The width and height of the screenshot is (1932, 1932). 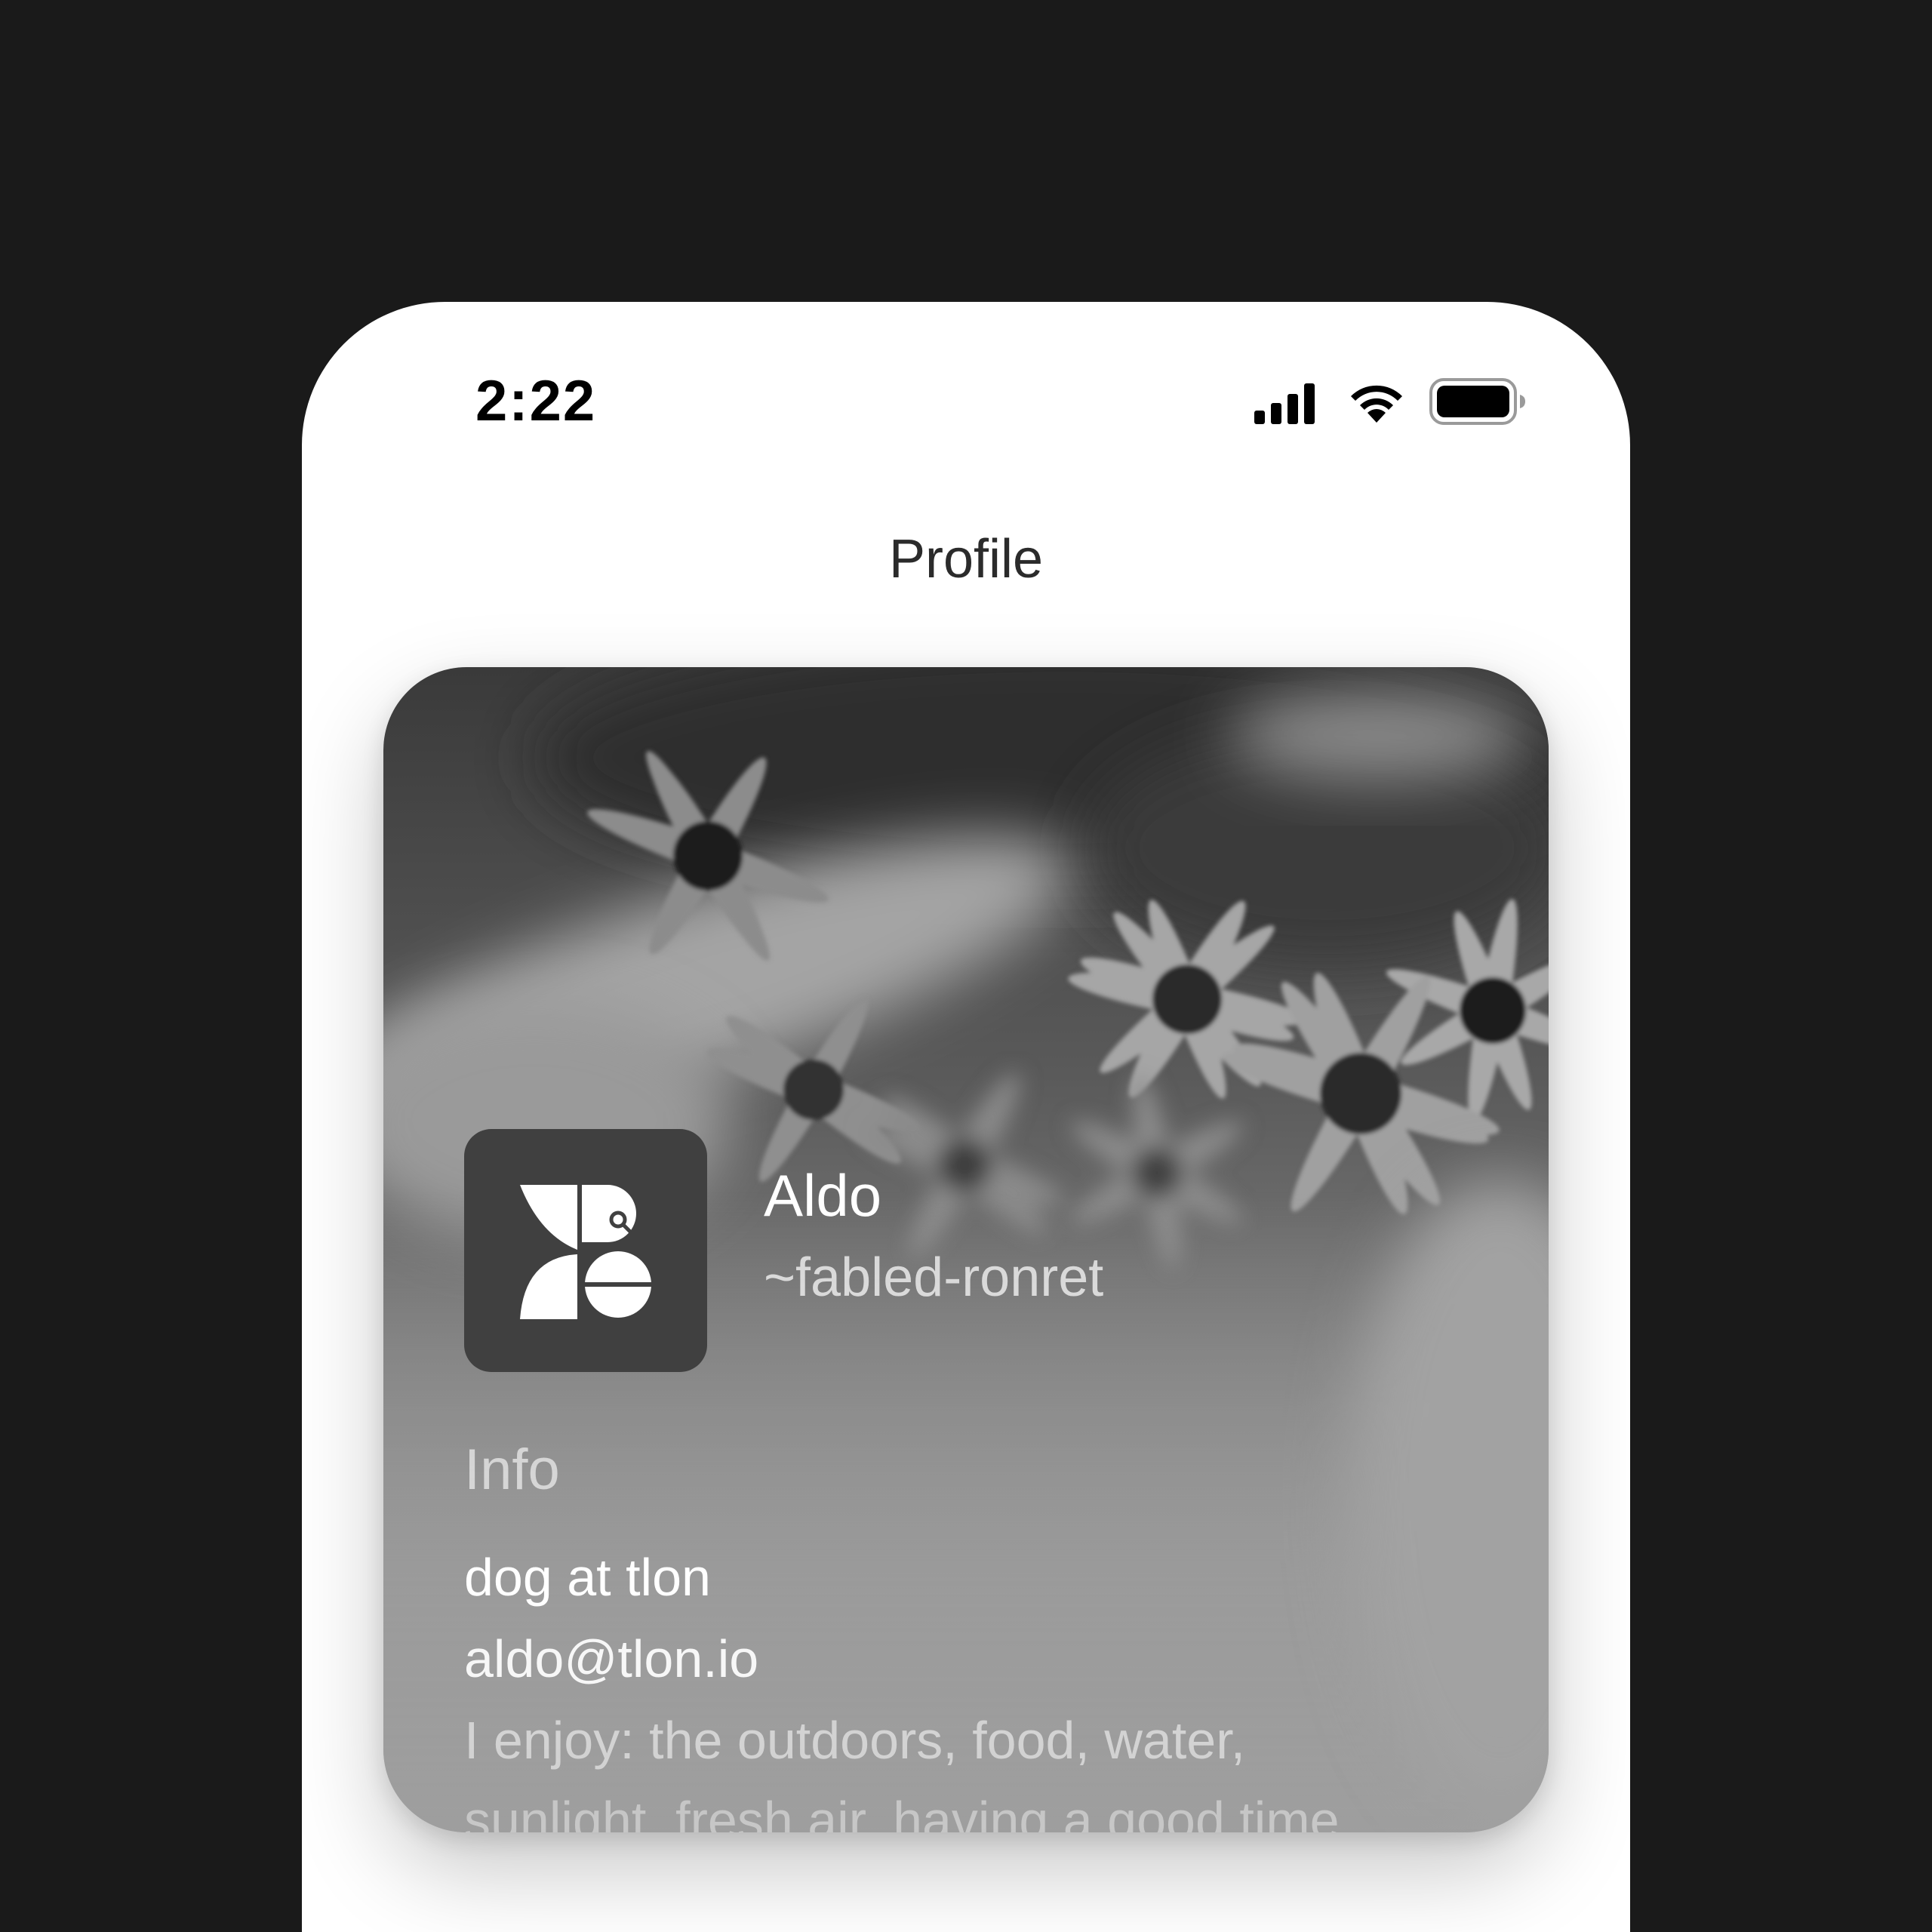 I want to click on wifi-icon, so click(x=1376, y=404).